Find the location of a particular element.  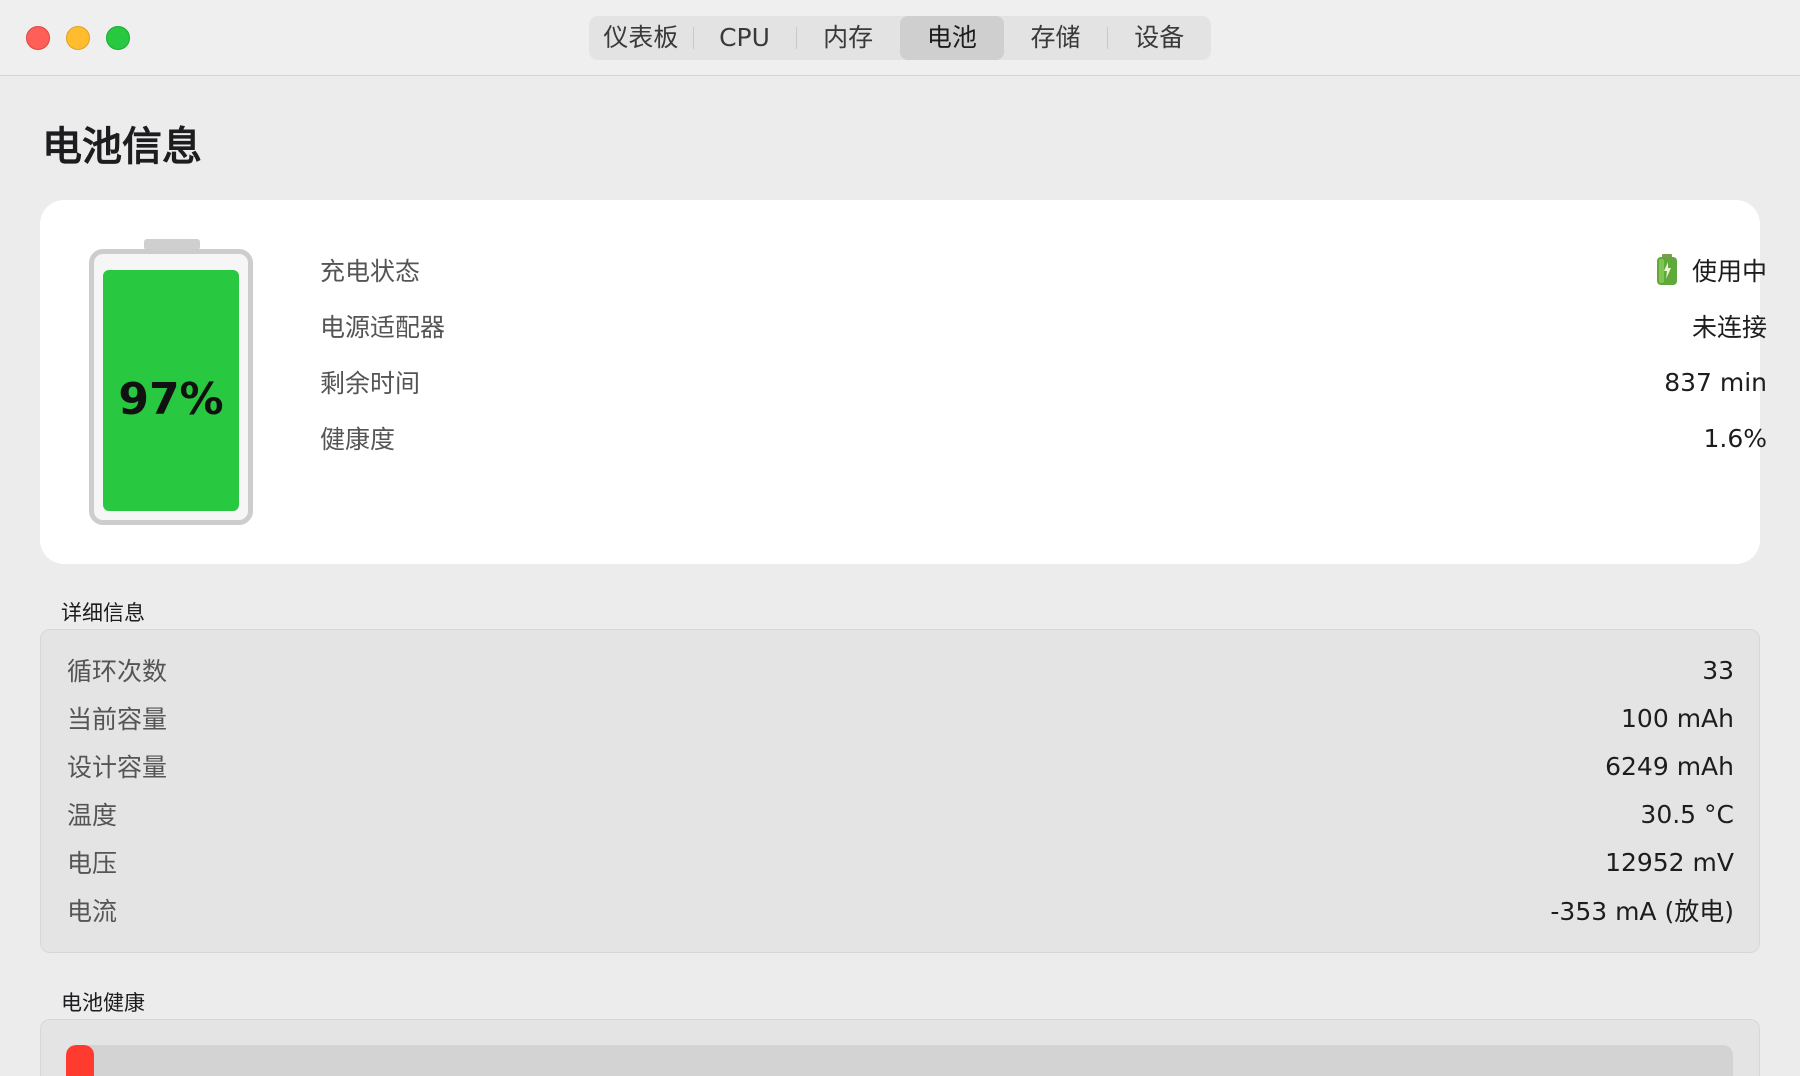

current-capacity-label: 当前容量 is located at coordinates (117, 719).